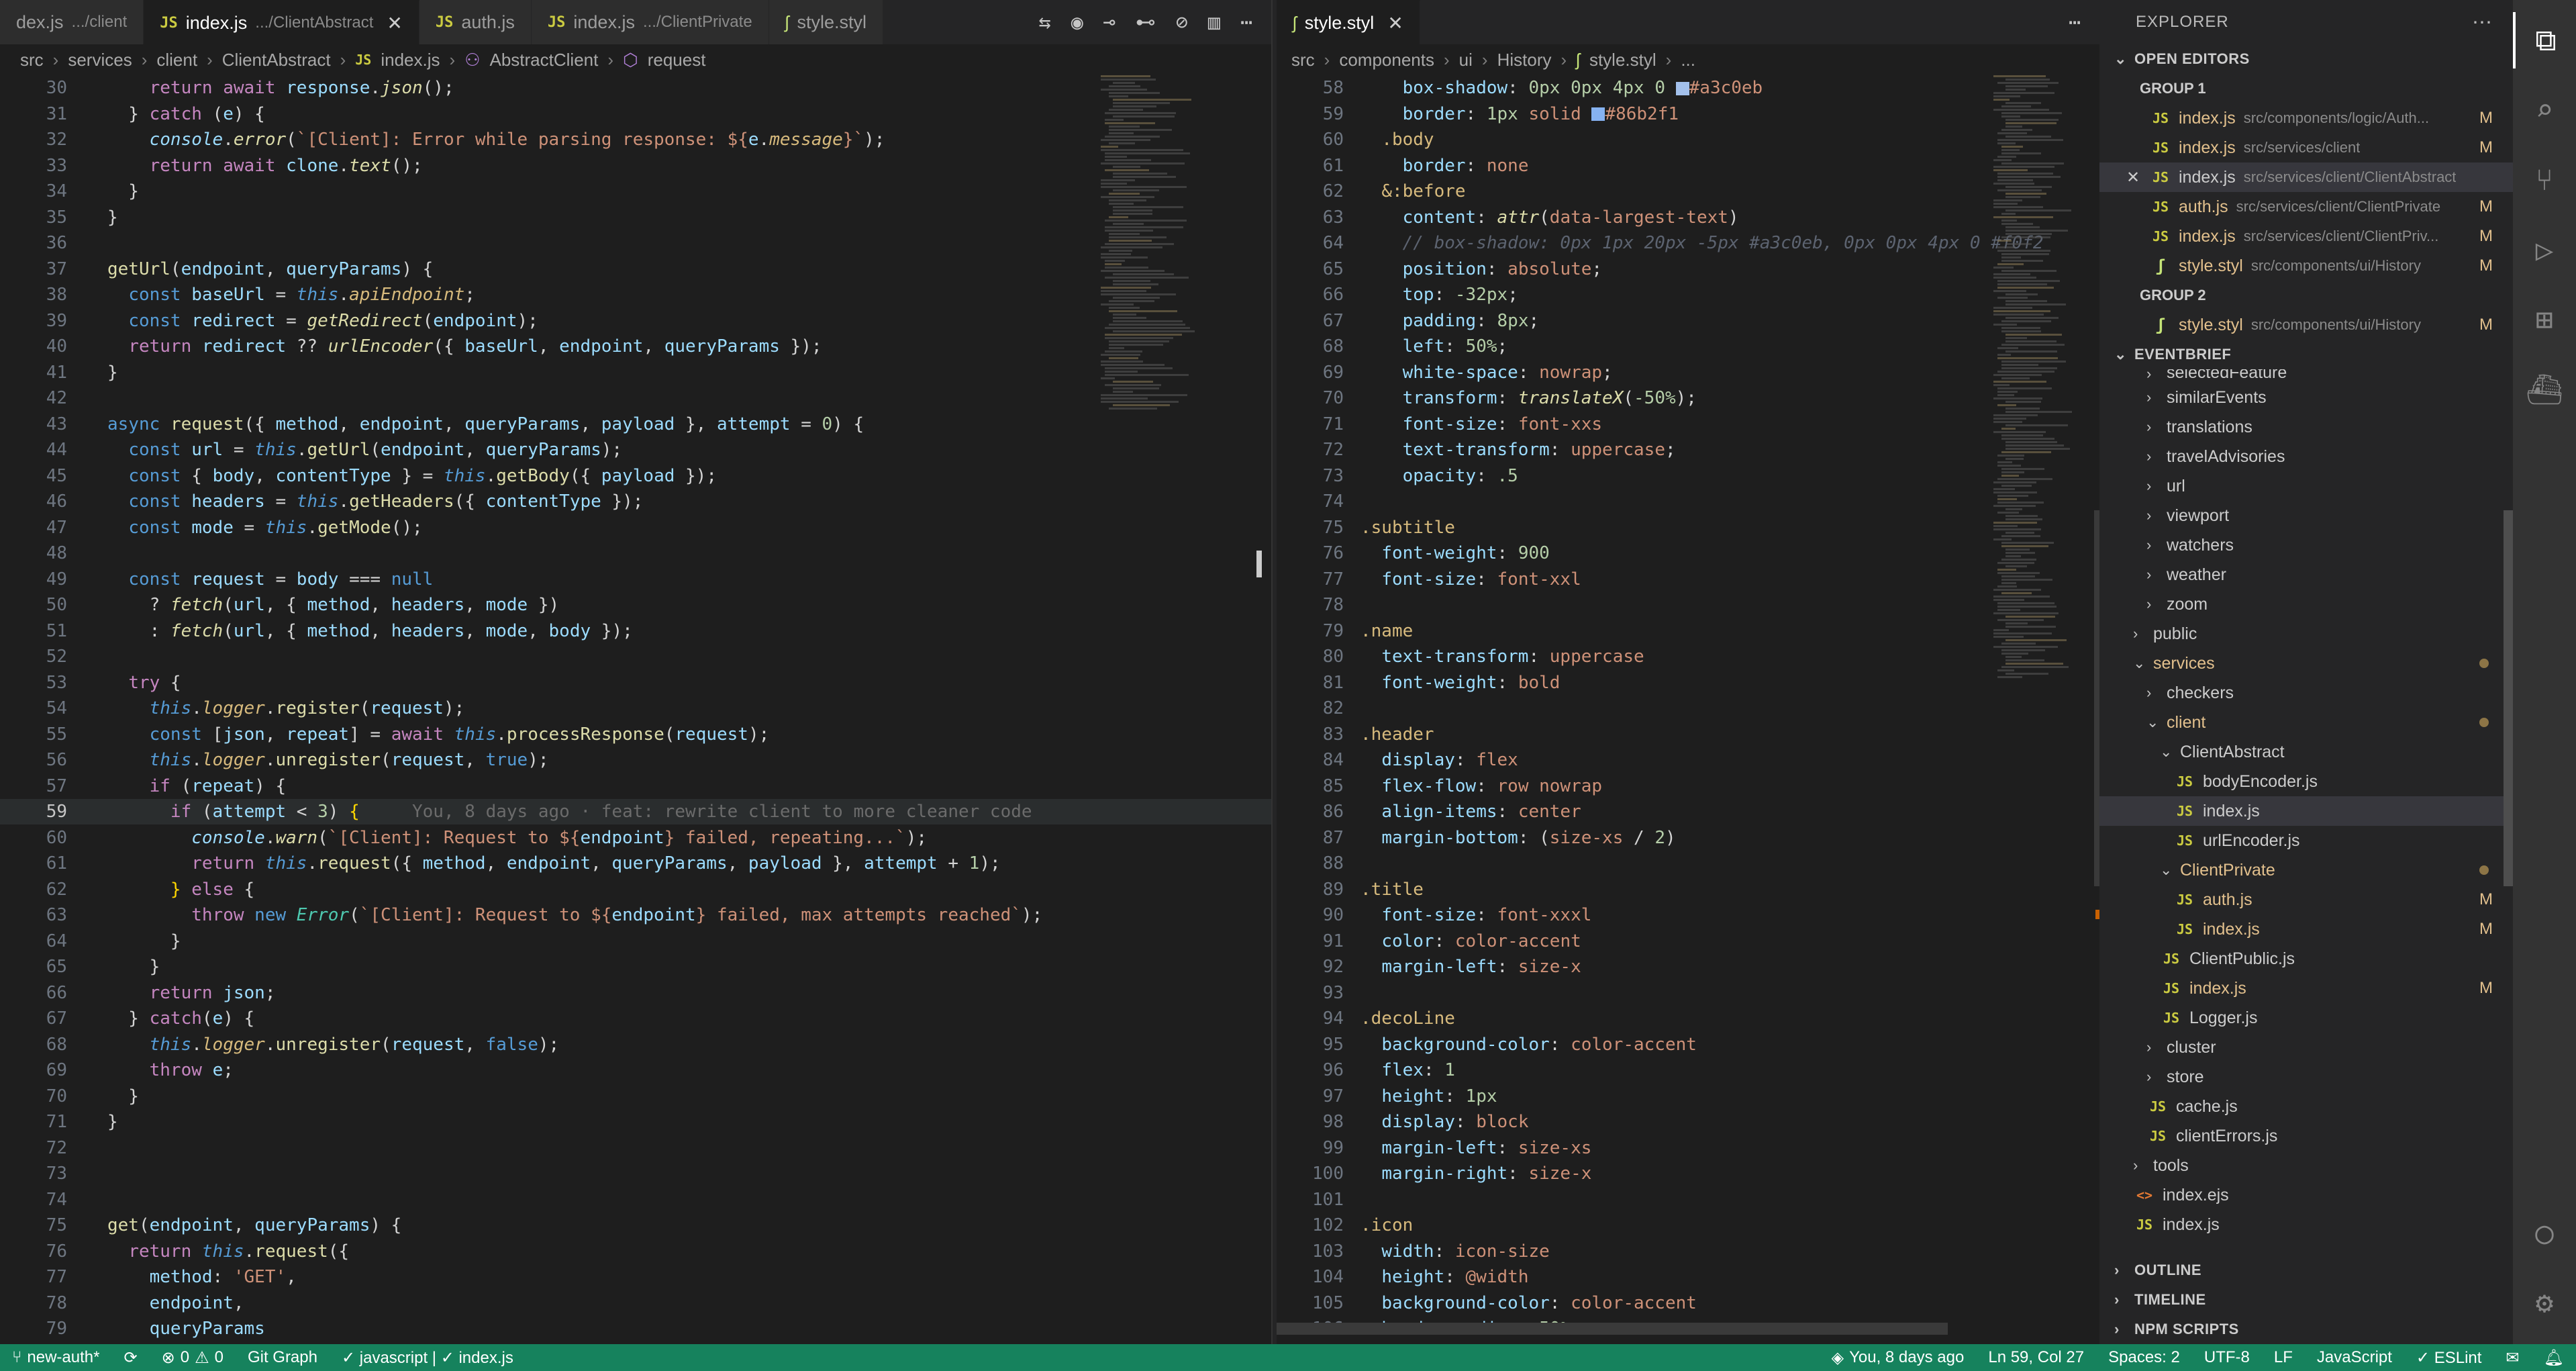 The width and height of the screenshot is (2576, 1371). Describe the element at coordinates (1688, 889) in the screenshot. I see `code-line: 89 .title` at that location.